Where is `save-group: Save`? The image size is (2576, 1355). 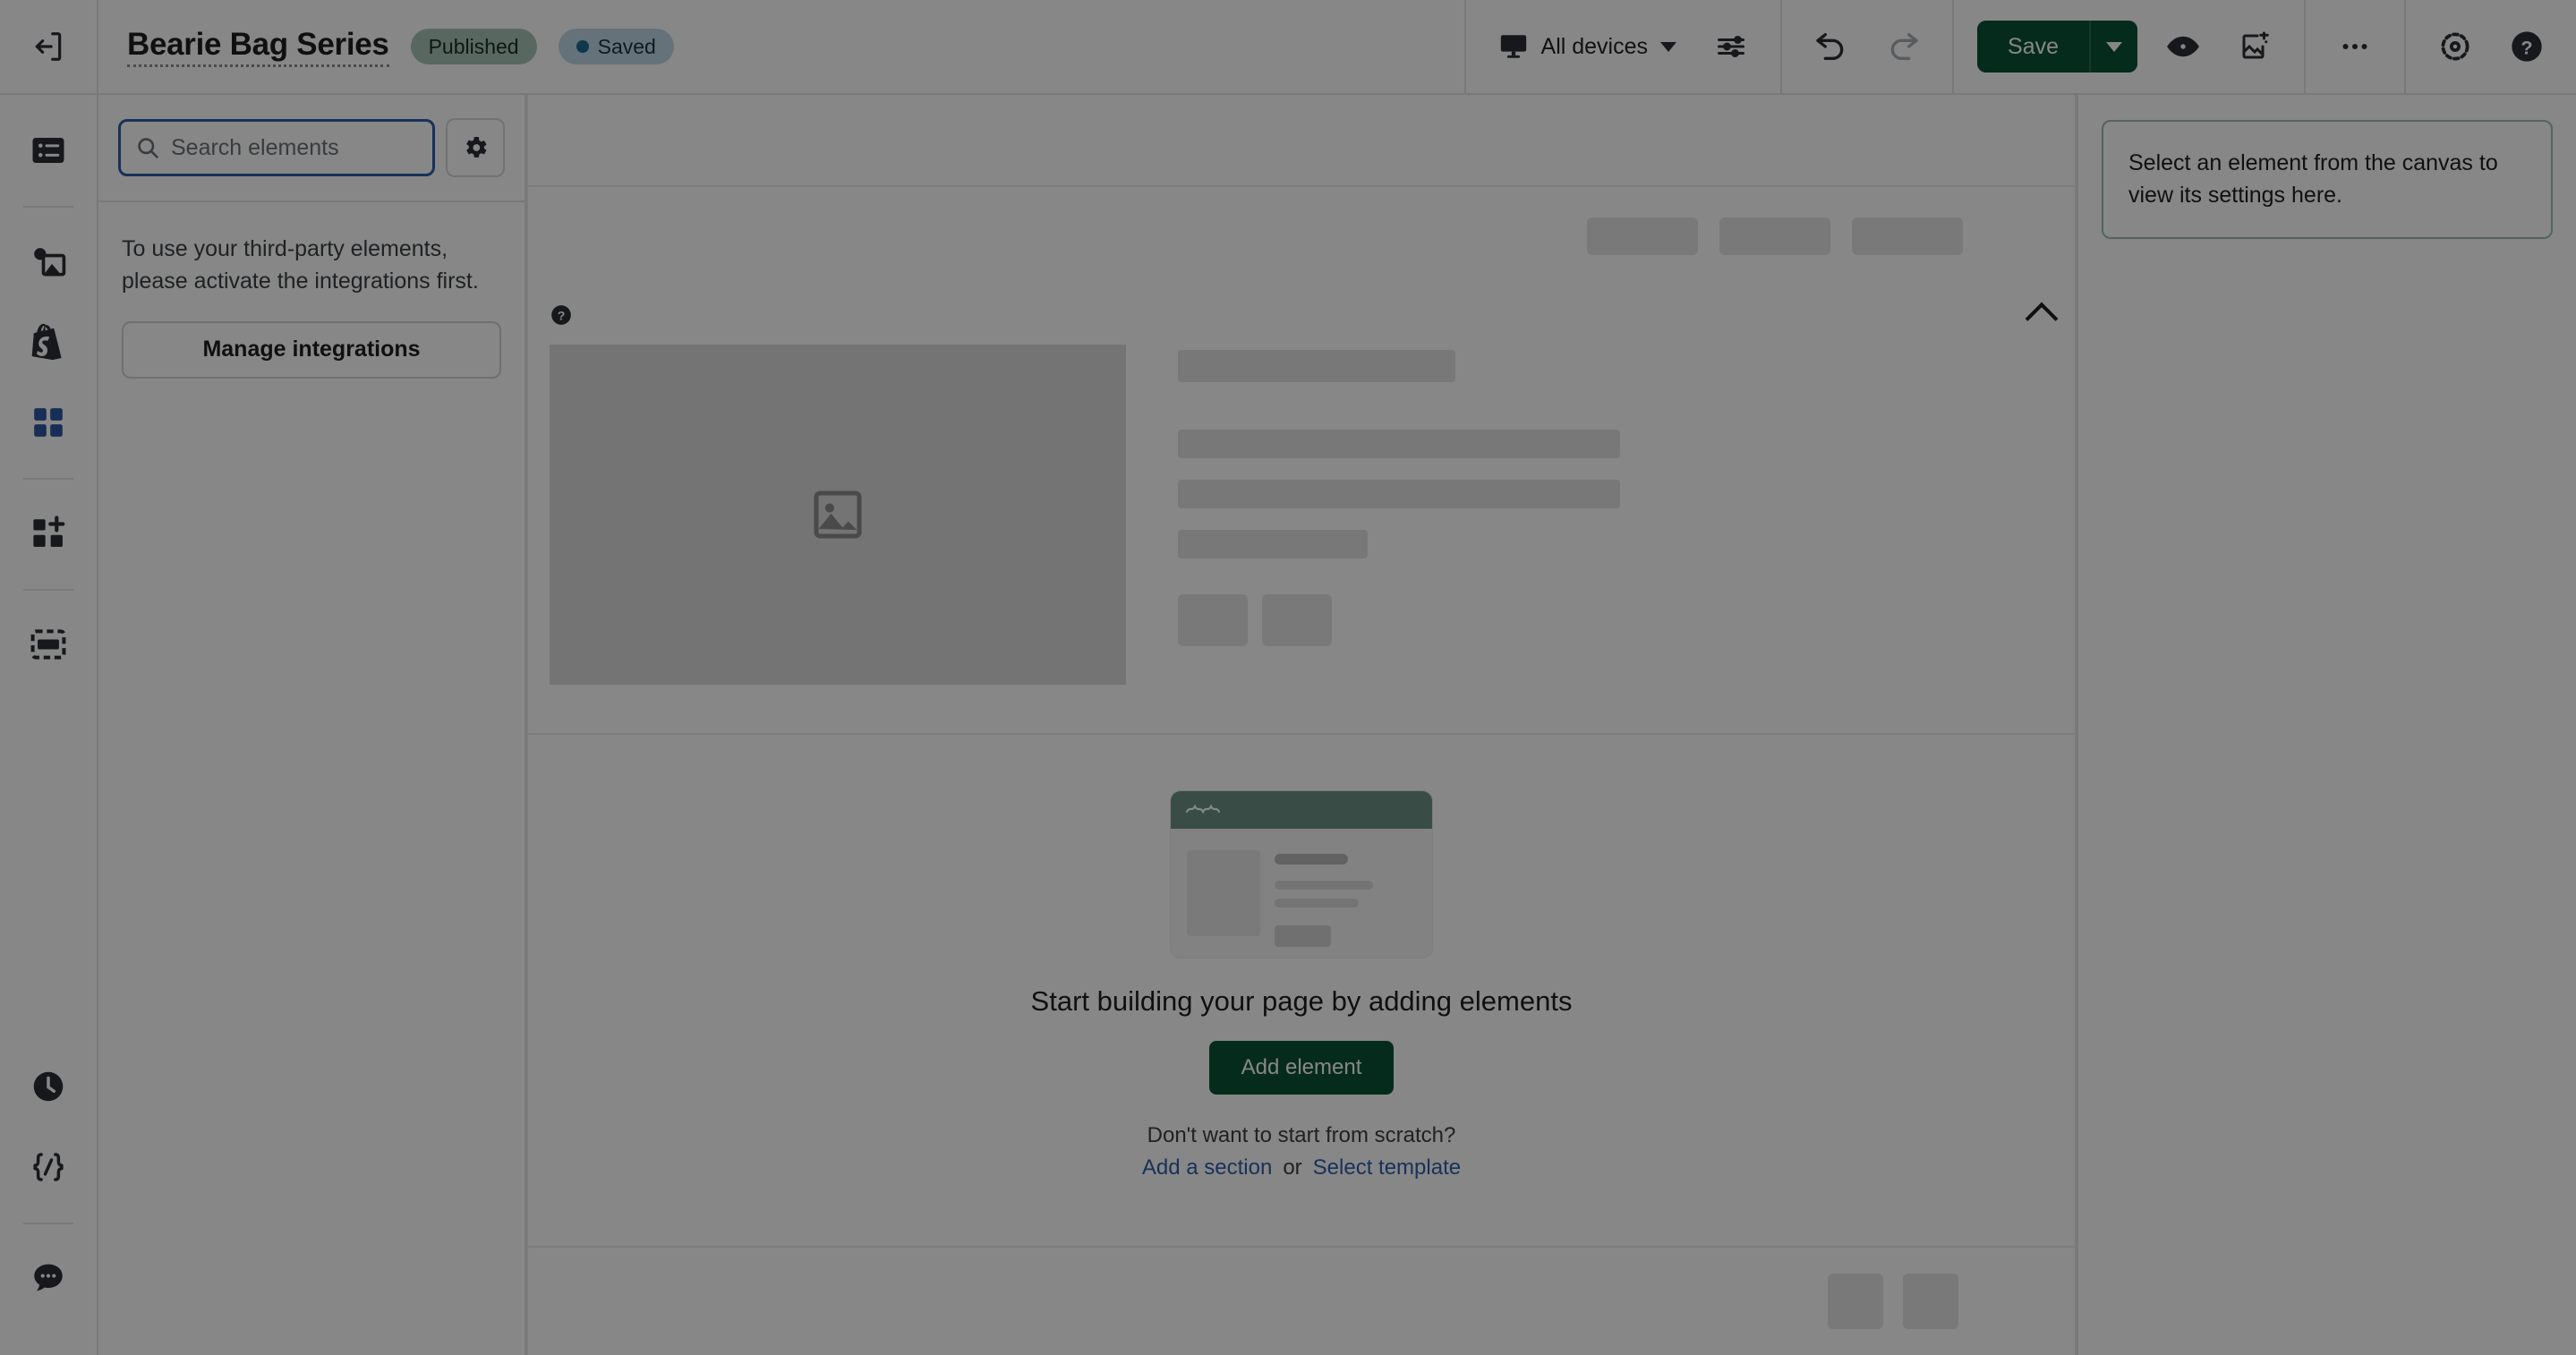
save-group: Save is located at coordinates (2128, 46).